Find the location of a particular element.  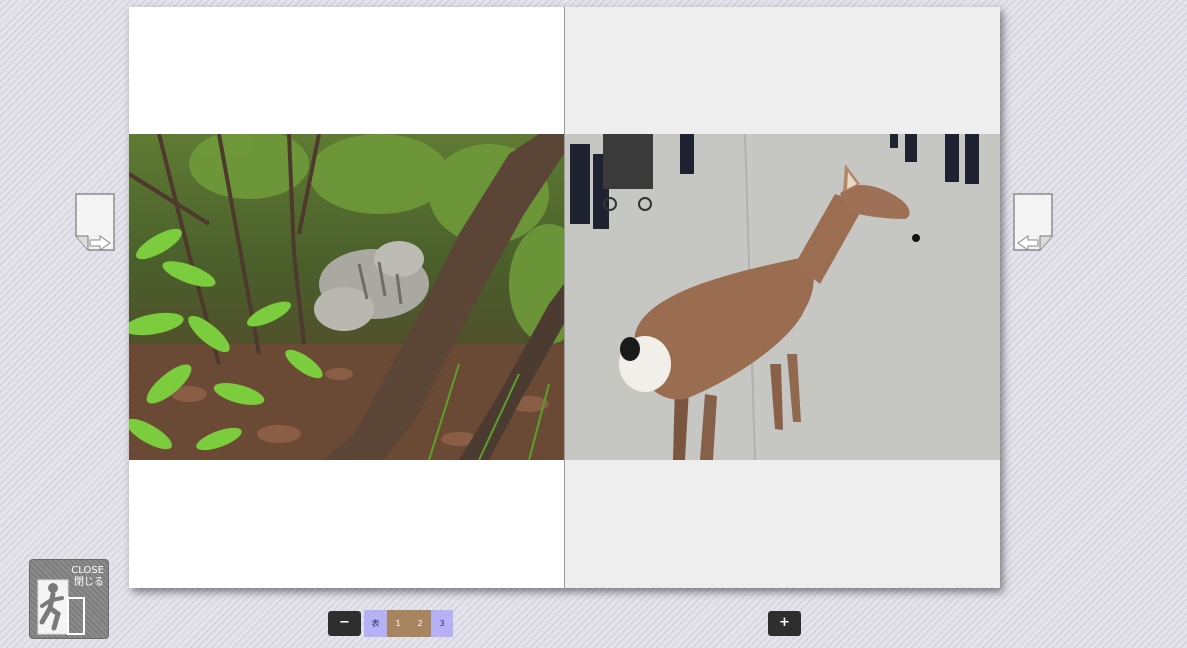

close-label-en: CLOSE is located at coordinates (87, 570).